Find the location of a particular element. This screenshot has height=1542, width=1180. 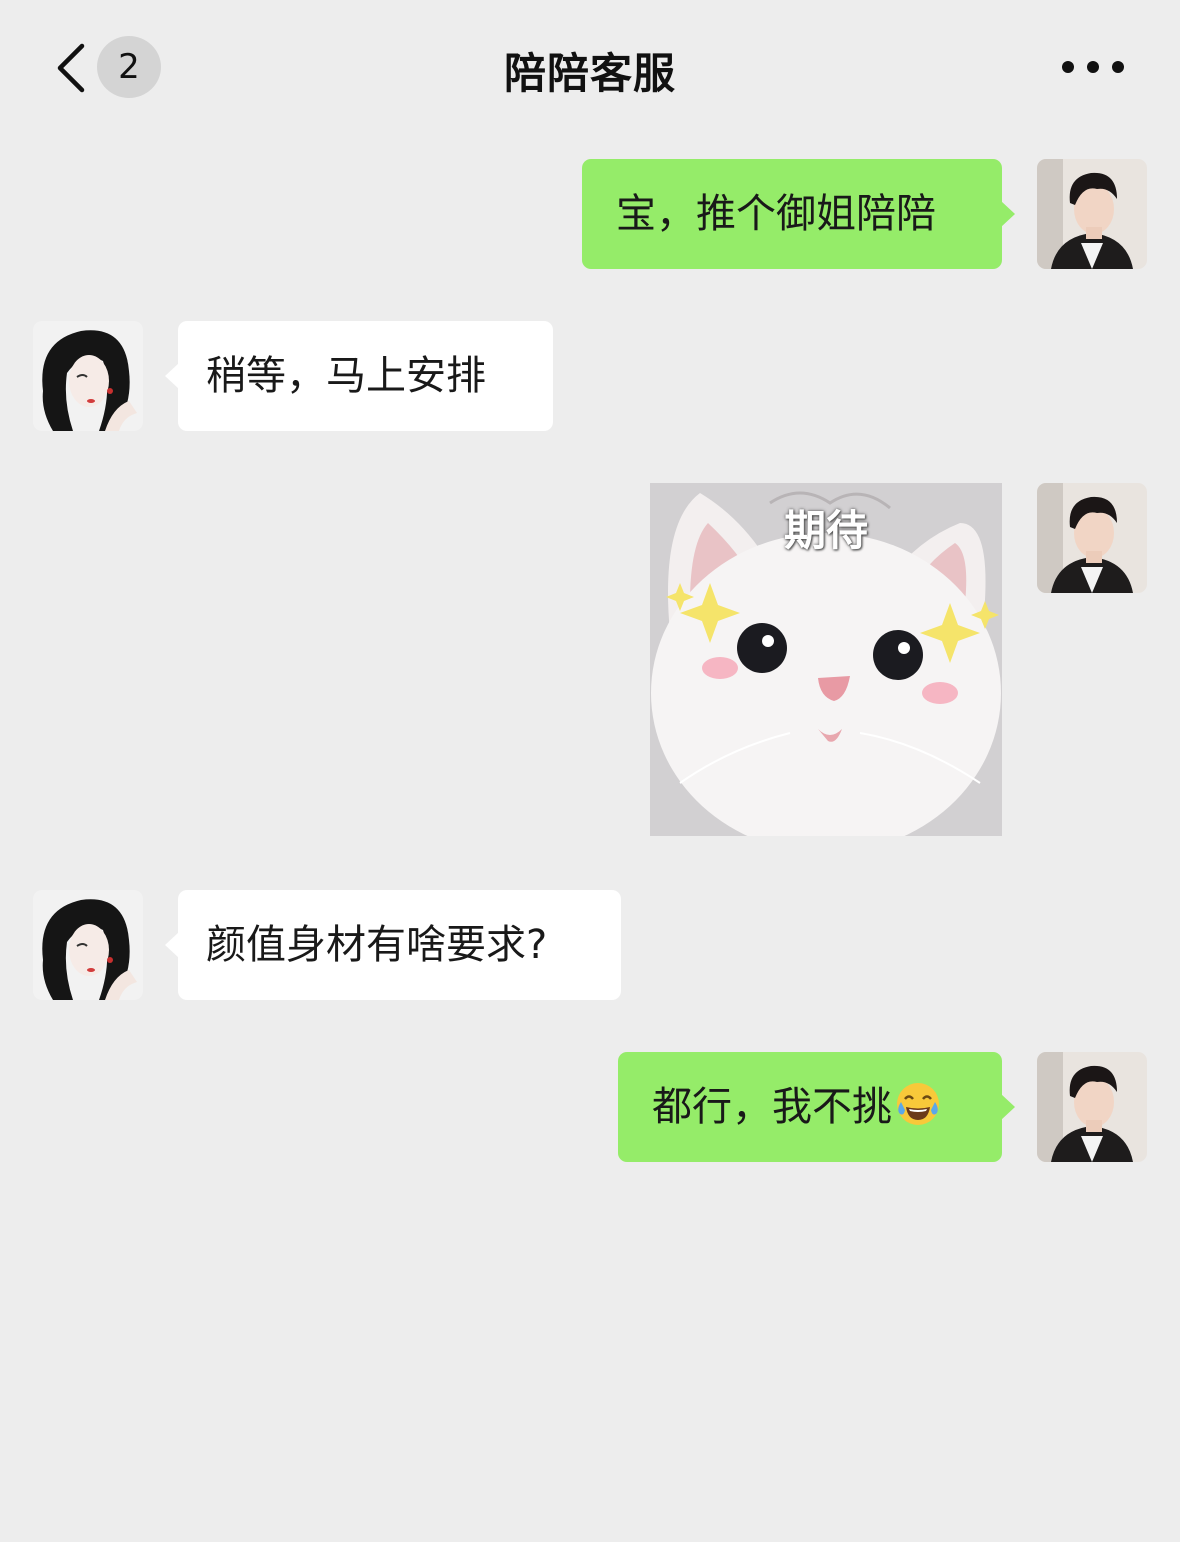

message-bubble-sent: 宝，推个御姐陪陪 is located at coordinates (798, 214).